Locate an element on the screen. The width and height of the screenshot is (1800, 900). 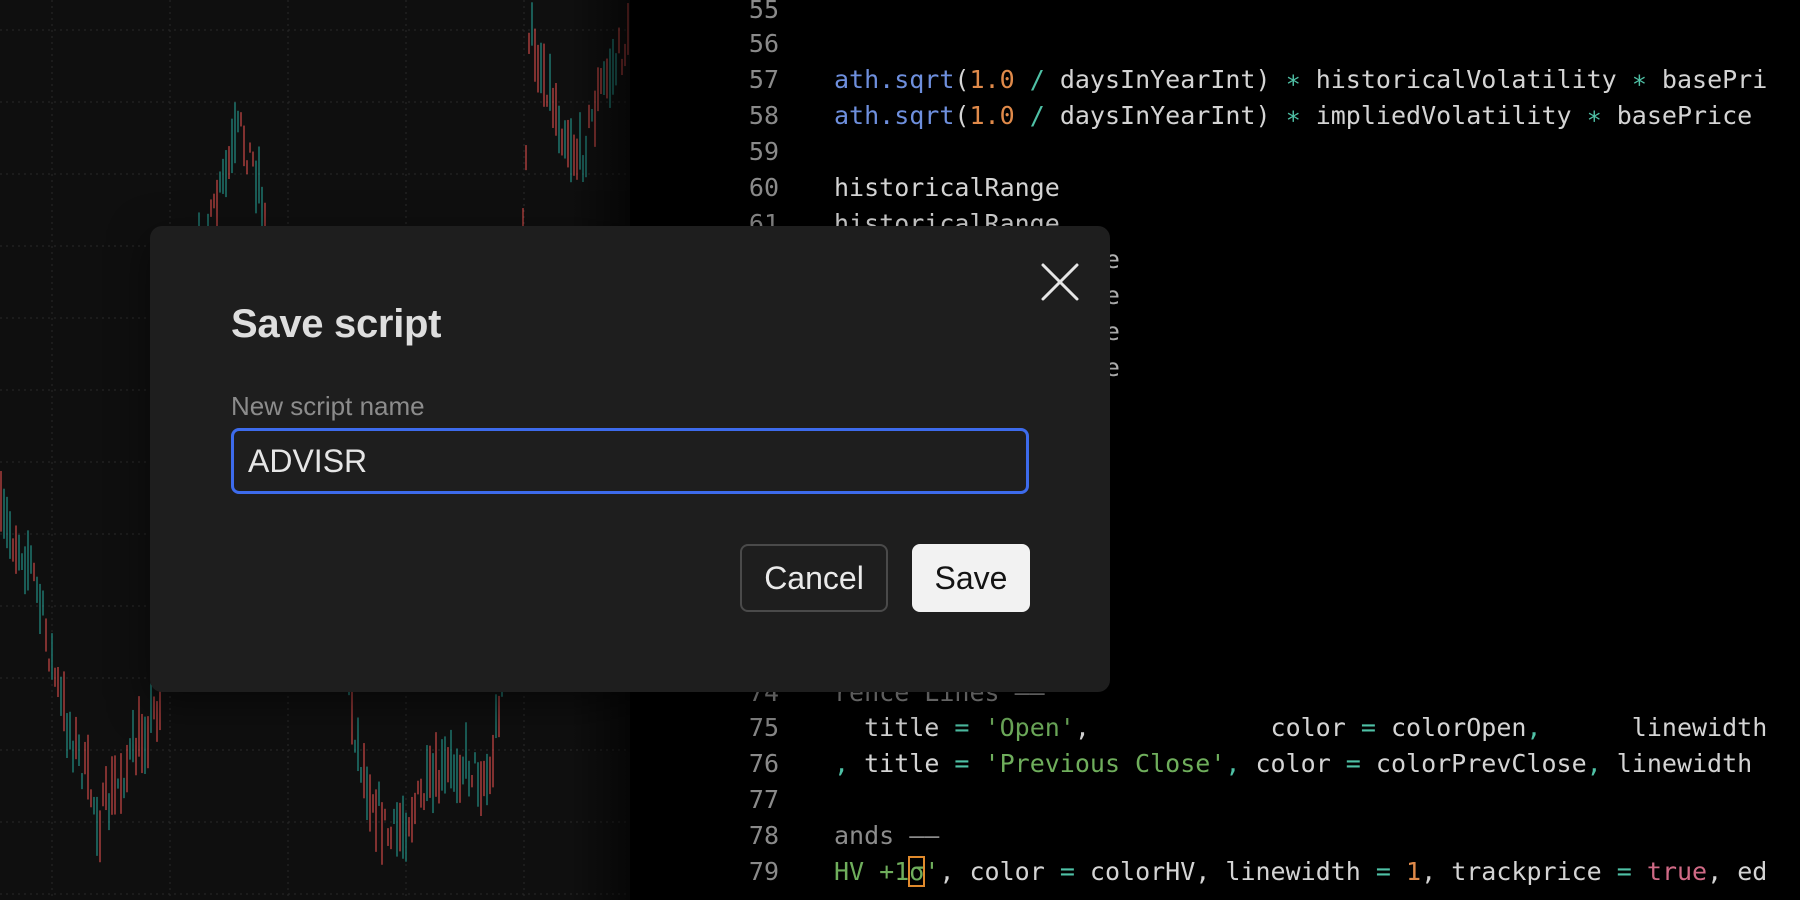
code-token: 1 is located at coordinates (1414, 871).